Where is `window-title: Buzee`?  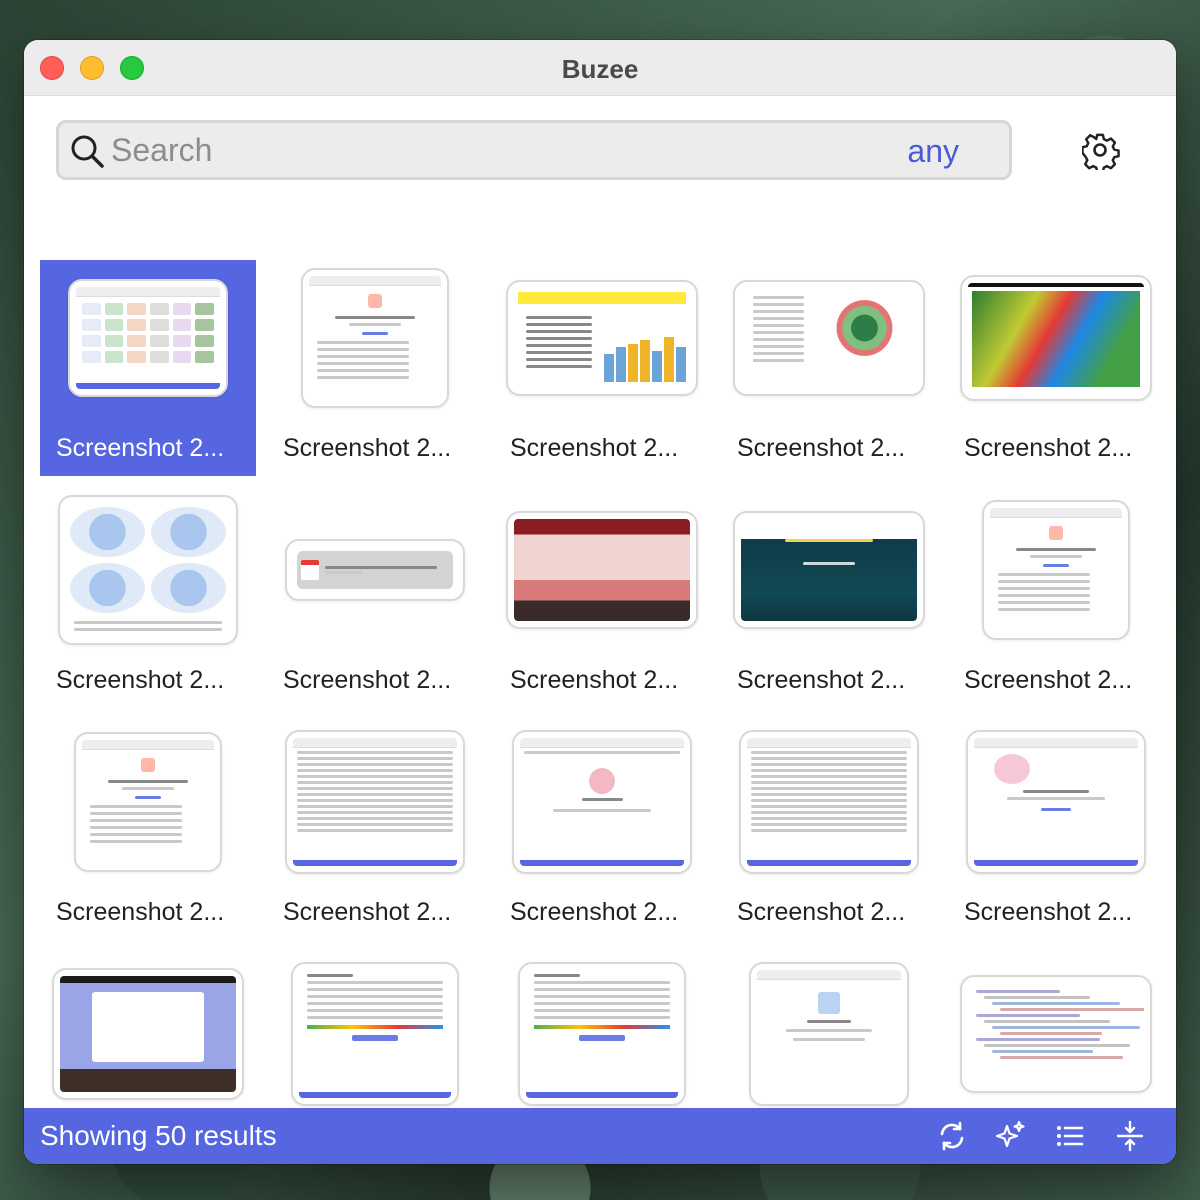 window-title: Buzee is located at coordinates (600, 69).